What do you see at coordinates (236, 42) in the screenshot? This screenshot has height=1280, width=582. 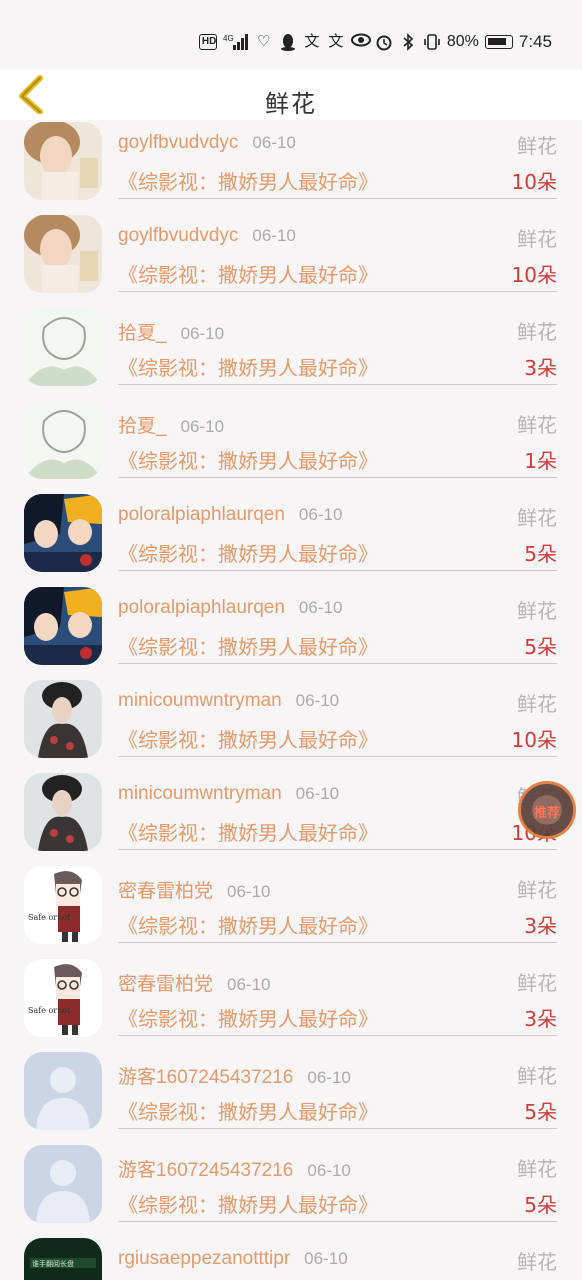 I see `signal-icon: 4G` at bounding box center [236, 42].